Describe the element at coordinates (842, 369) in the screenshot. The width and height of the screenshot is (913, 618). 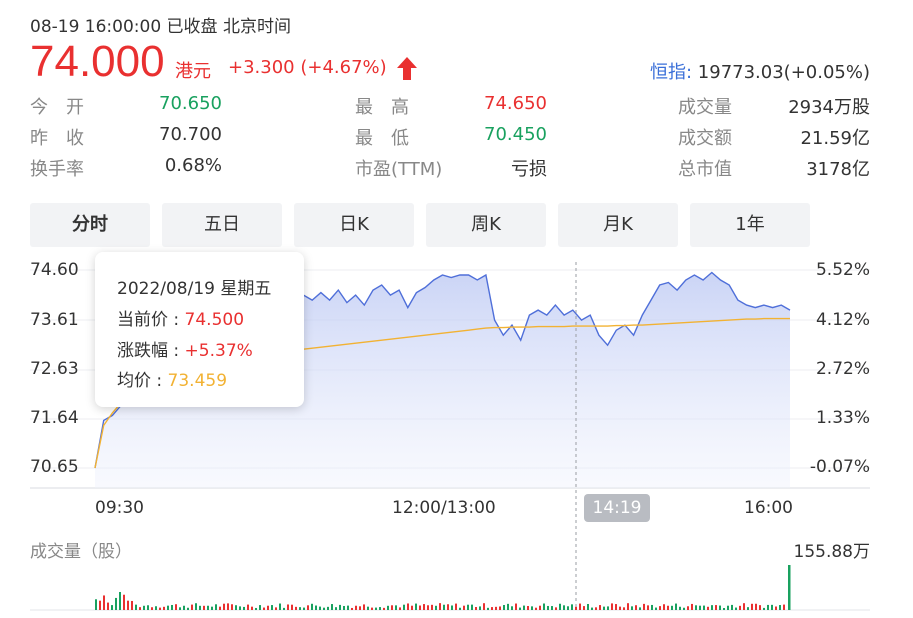
I see `y-pct-tick: 2.72%` at that location.